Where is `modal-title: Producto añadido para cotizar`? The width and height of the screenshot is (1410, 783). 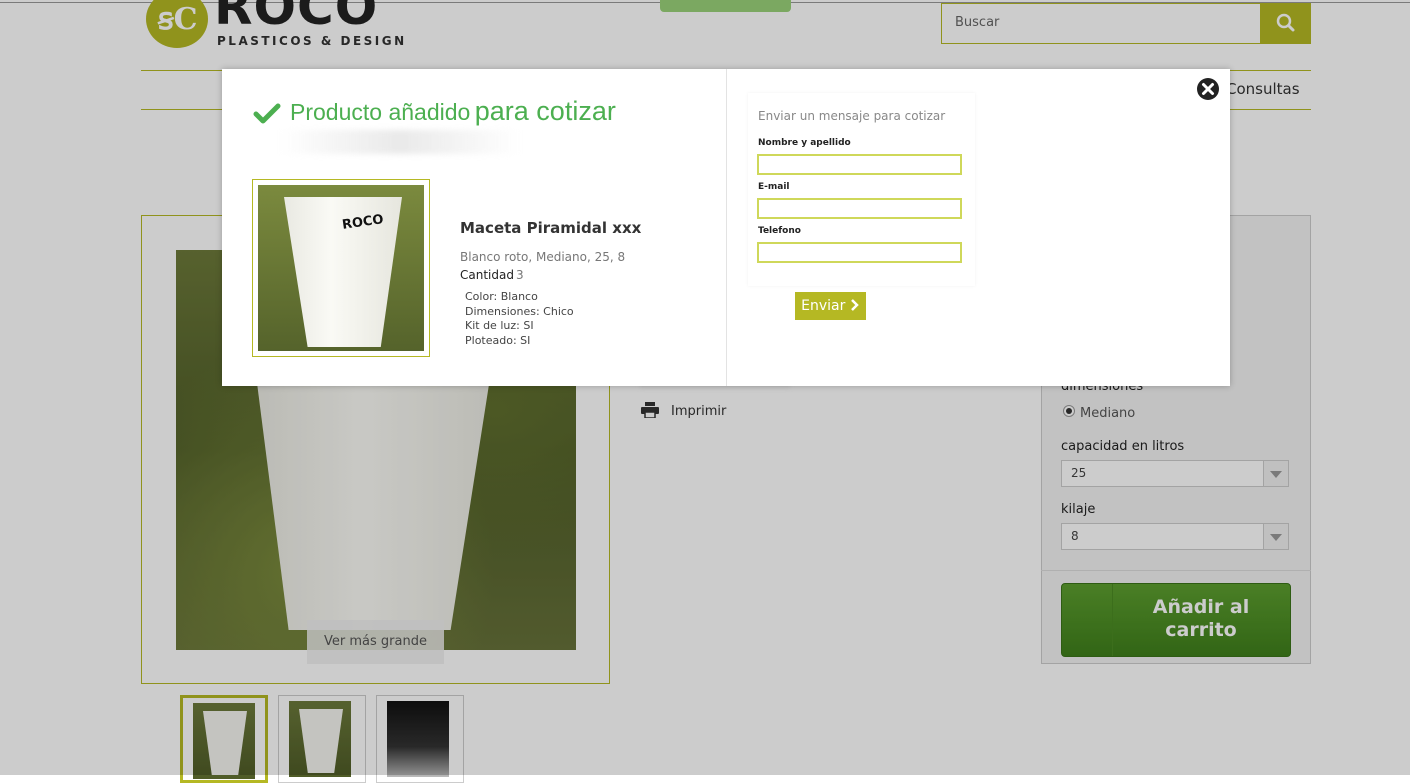
modal-title: Producto añadido para cotizar is located at coordinates (453, 111).